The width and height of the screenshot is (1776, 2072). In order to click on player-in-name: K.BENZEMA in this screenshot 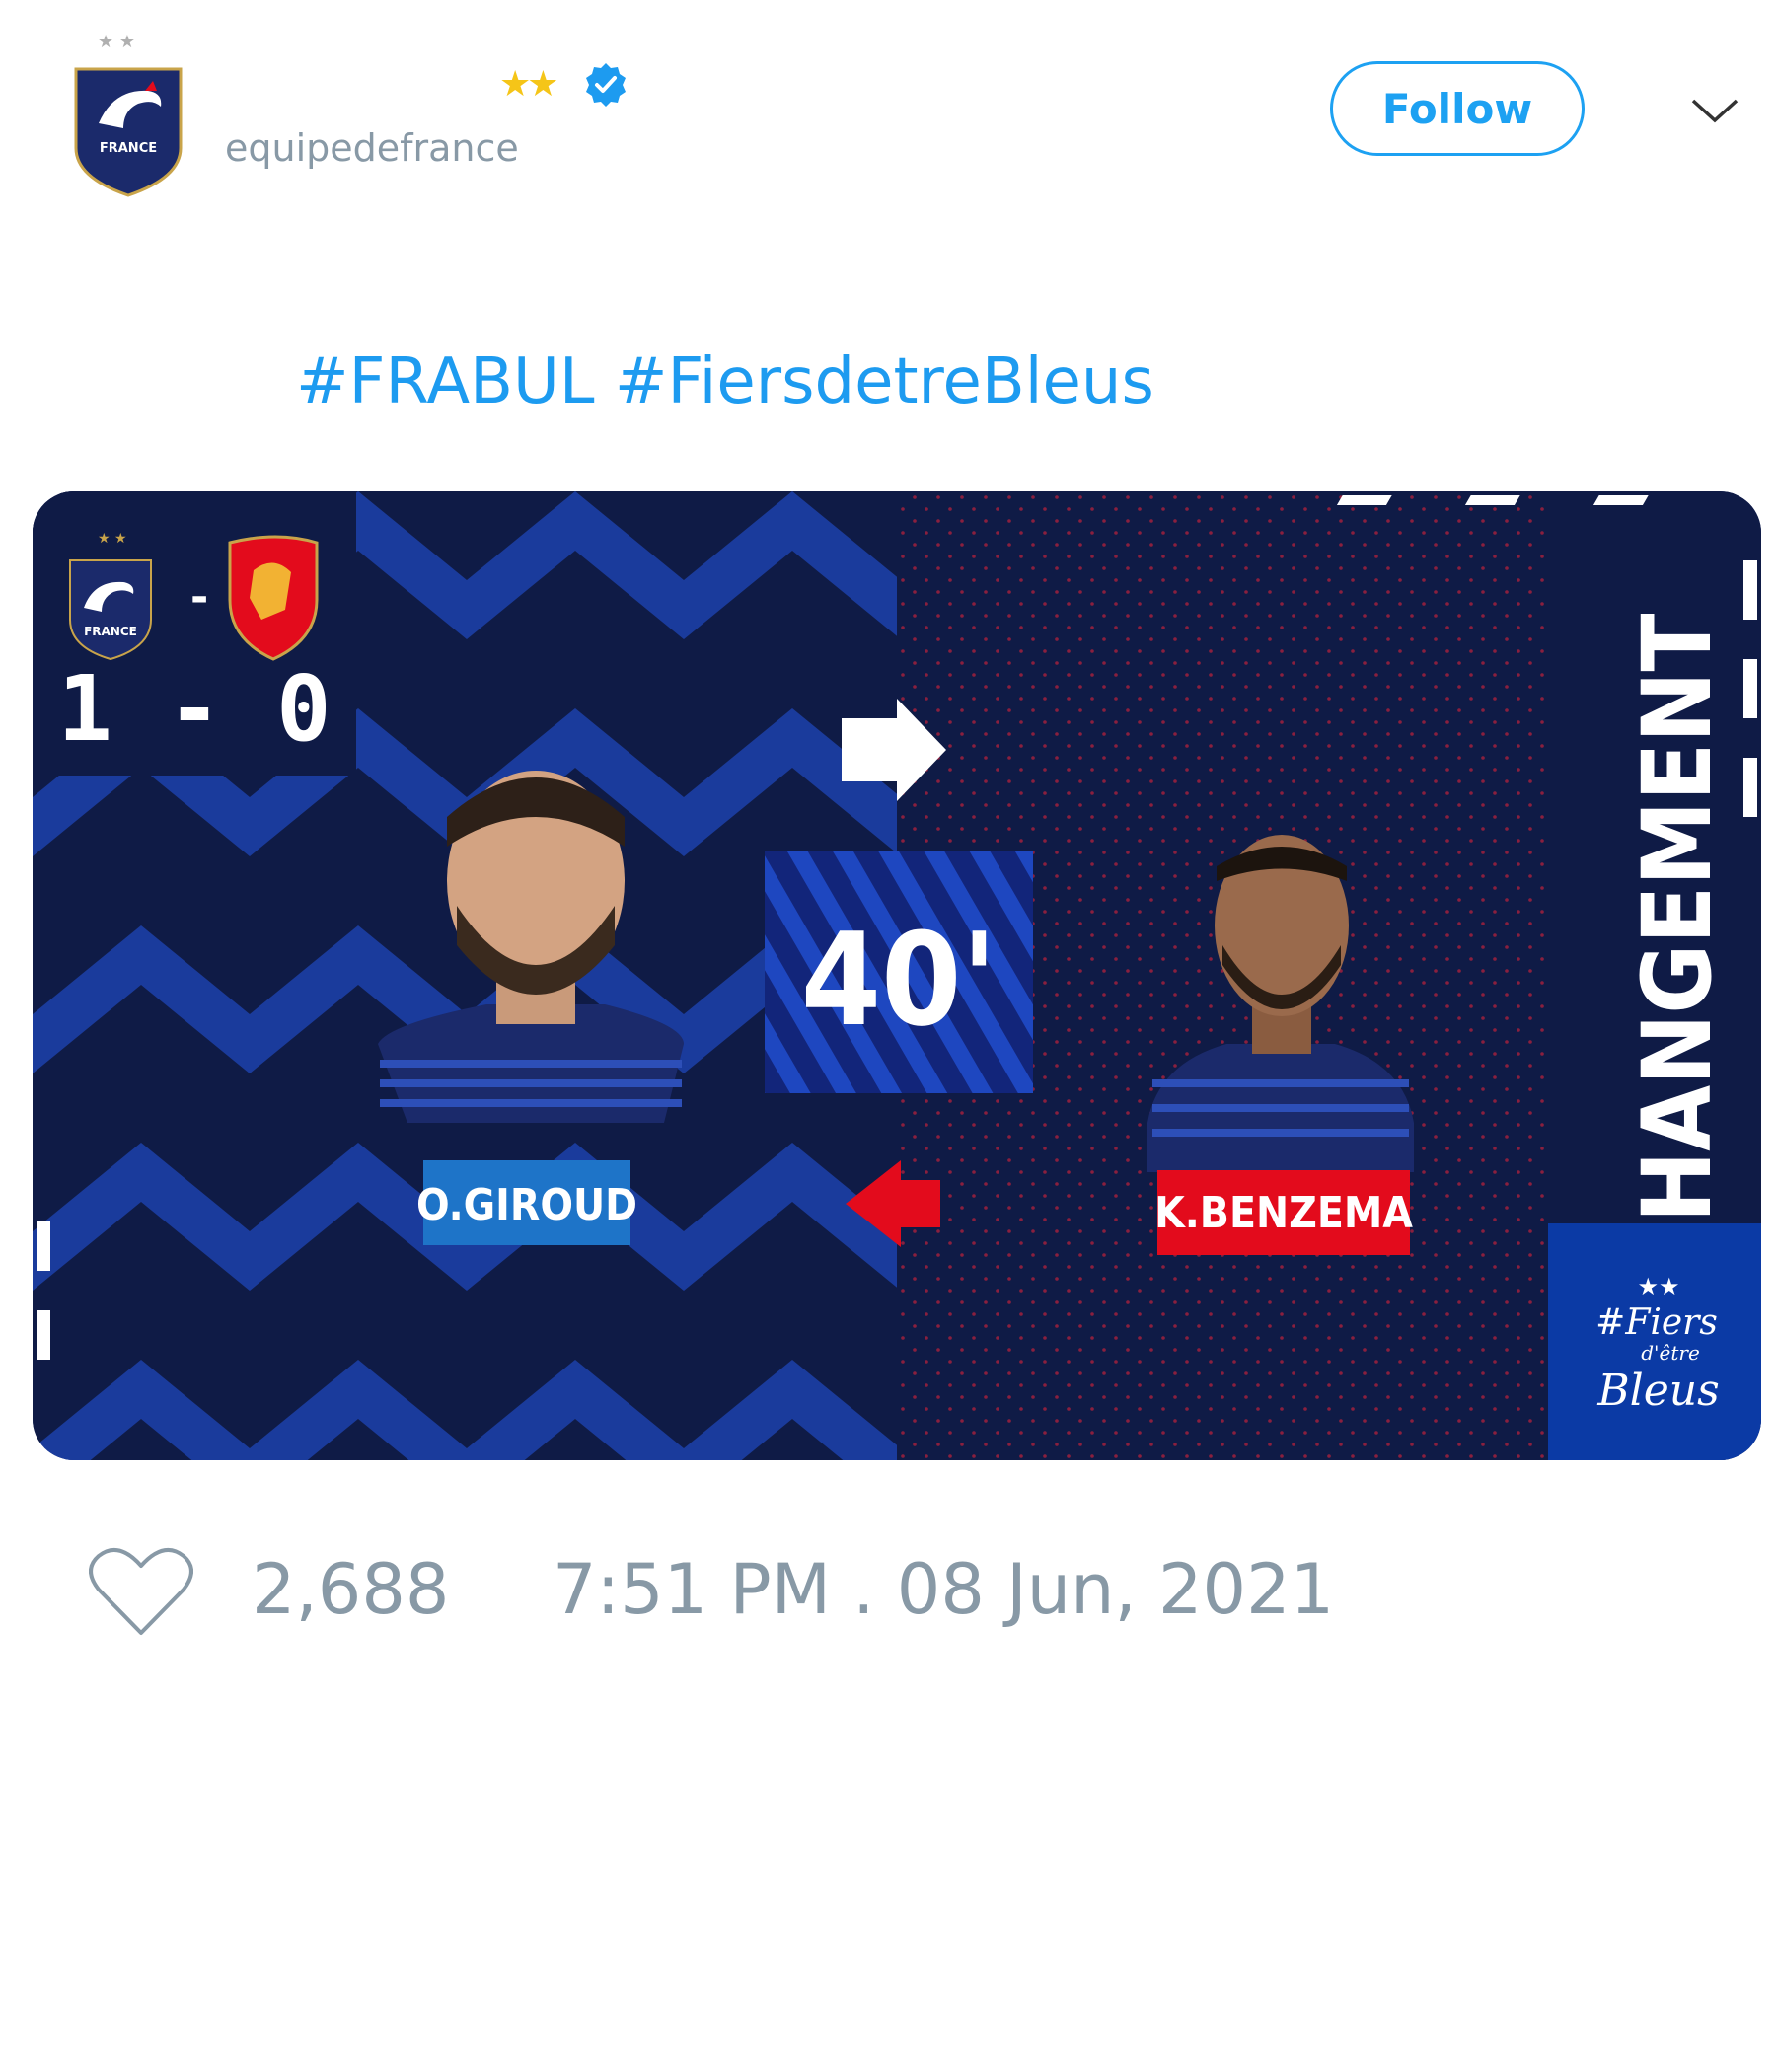, I will do `click(1284, 1213)`.